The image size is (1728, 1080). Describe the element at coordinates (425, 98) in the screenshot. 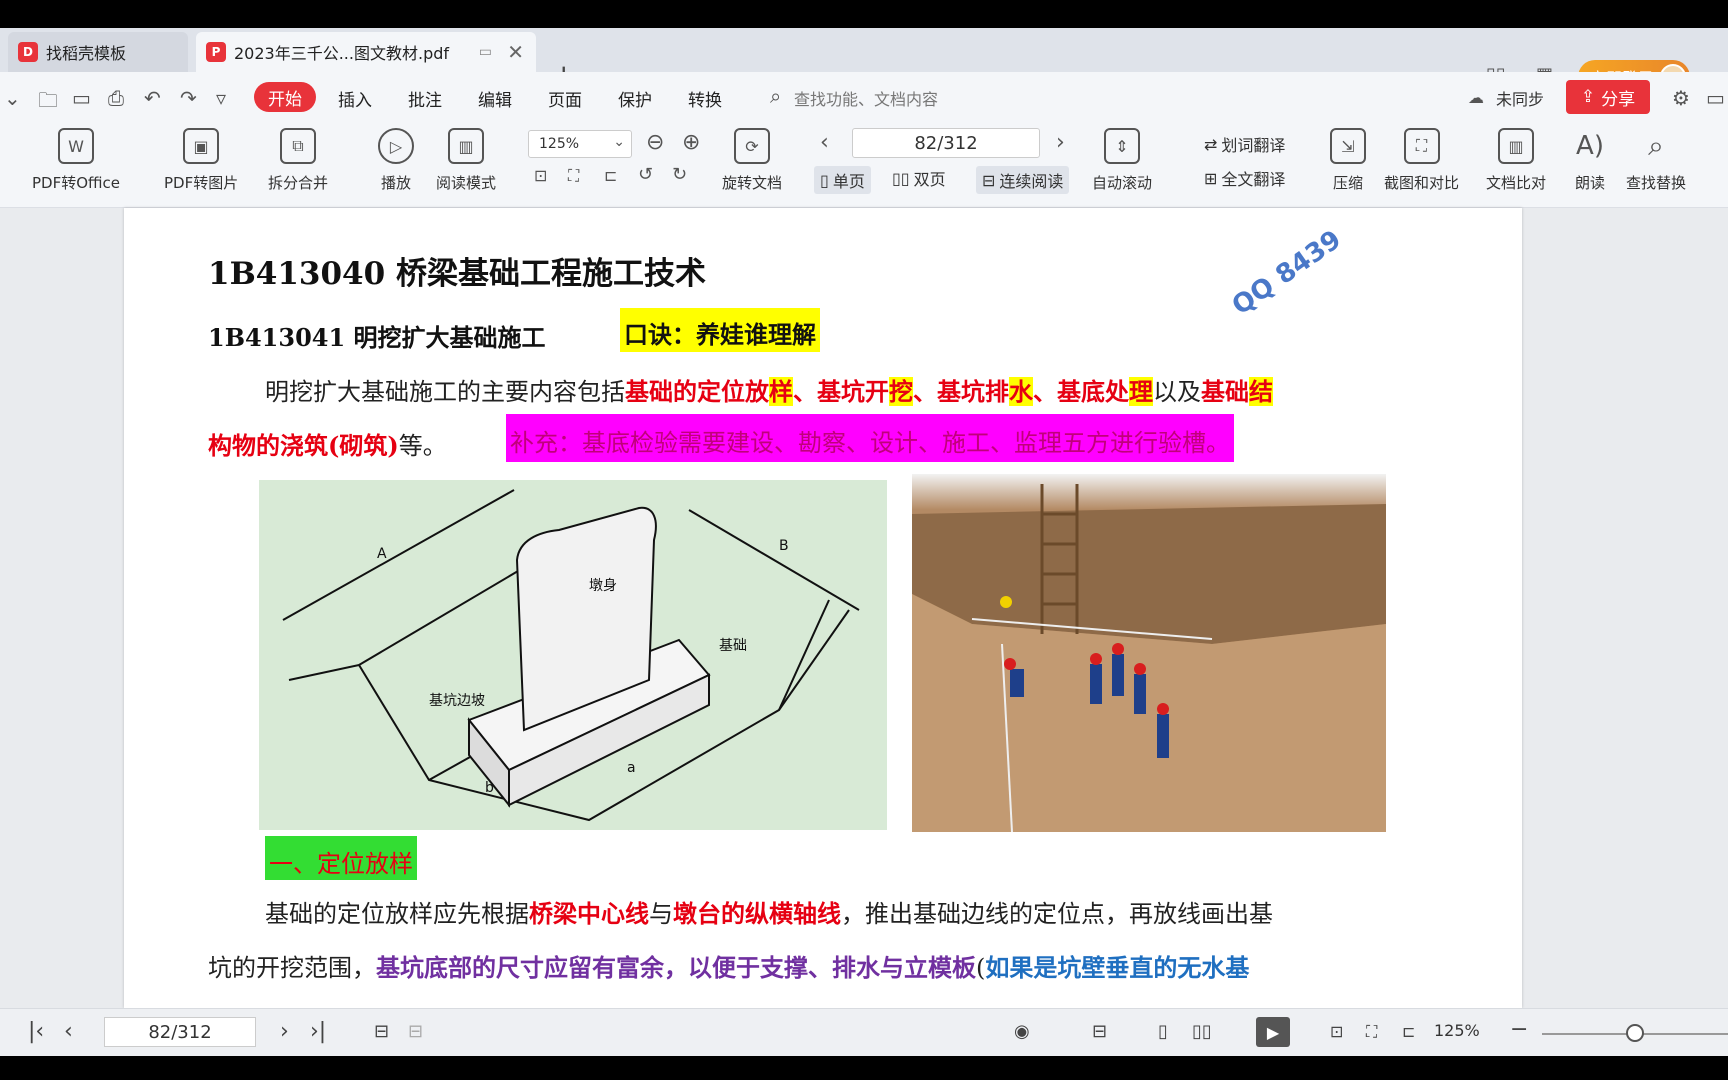

I see `menu-annotate: 批注` at that location.